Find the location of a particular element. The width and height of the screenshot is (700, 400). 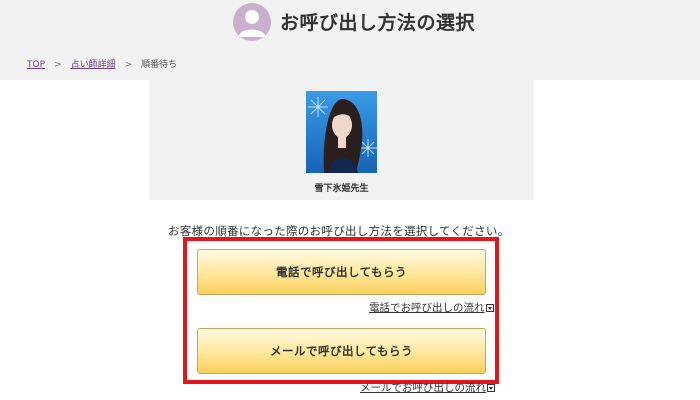

page-title: お呼び出し方法の選択 is located at coordinates (378, 23).